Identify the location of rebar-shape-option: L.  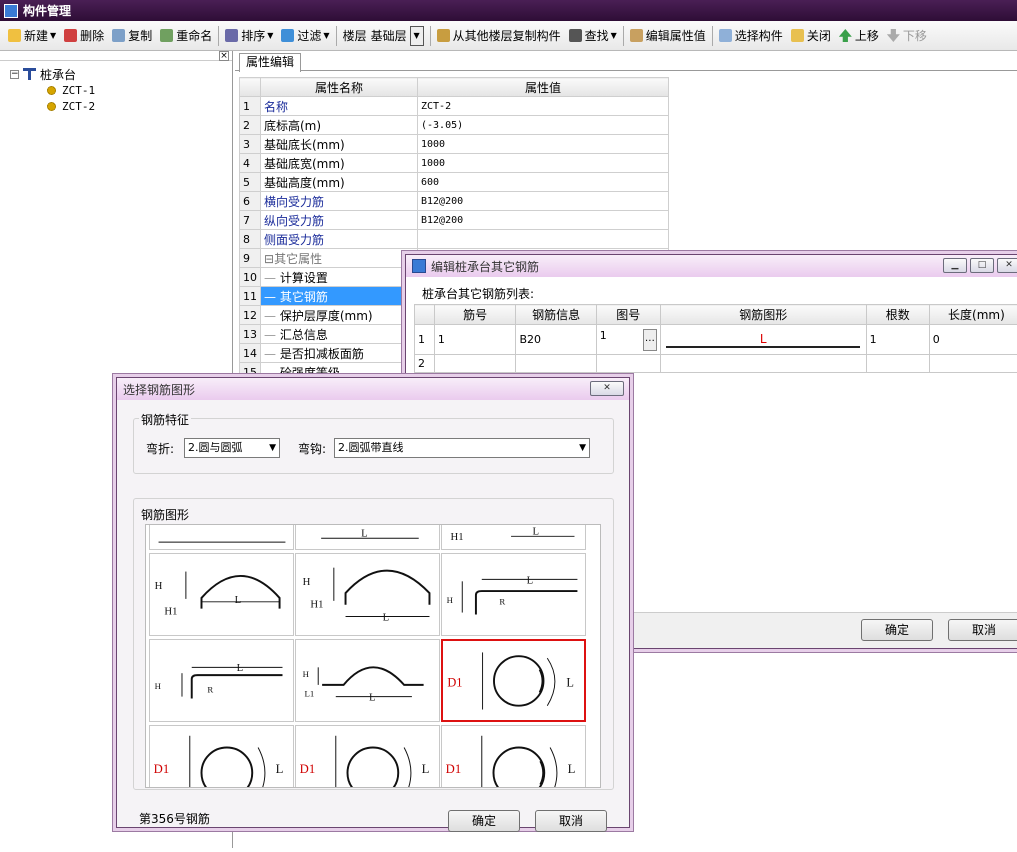
(367, 537).